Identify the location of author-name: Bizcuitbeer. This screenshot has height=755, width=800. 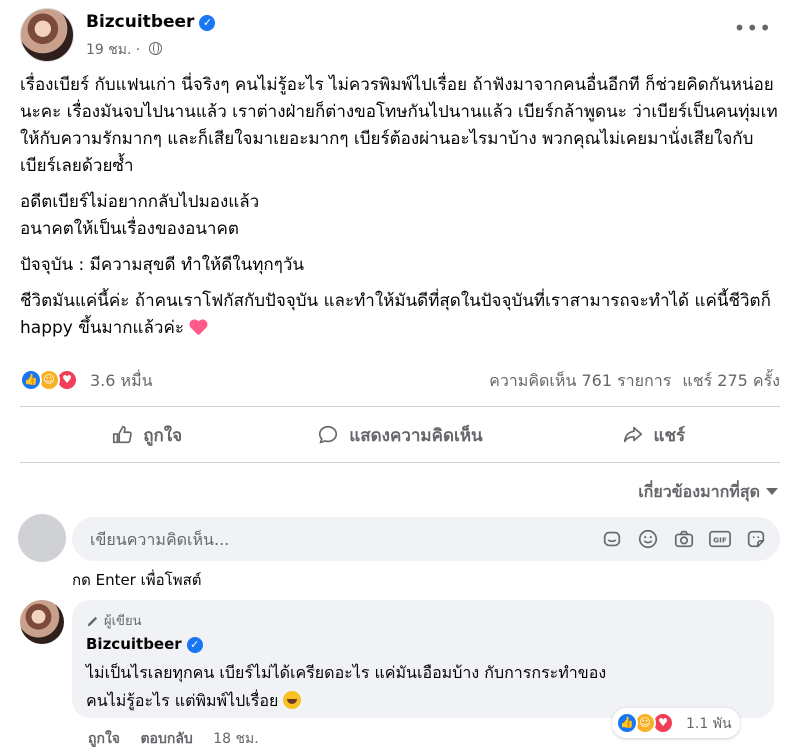
(140, 22).